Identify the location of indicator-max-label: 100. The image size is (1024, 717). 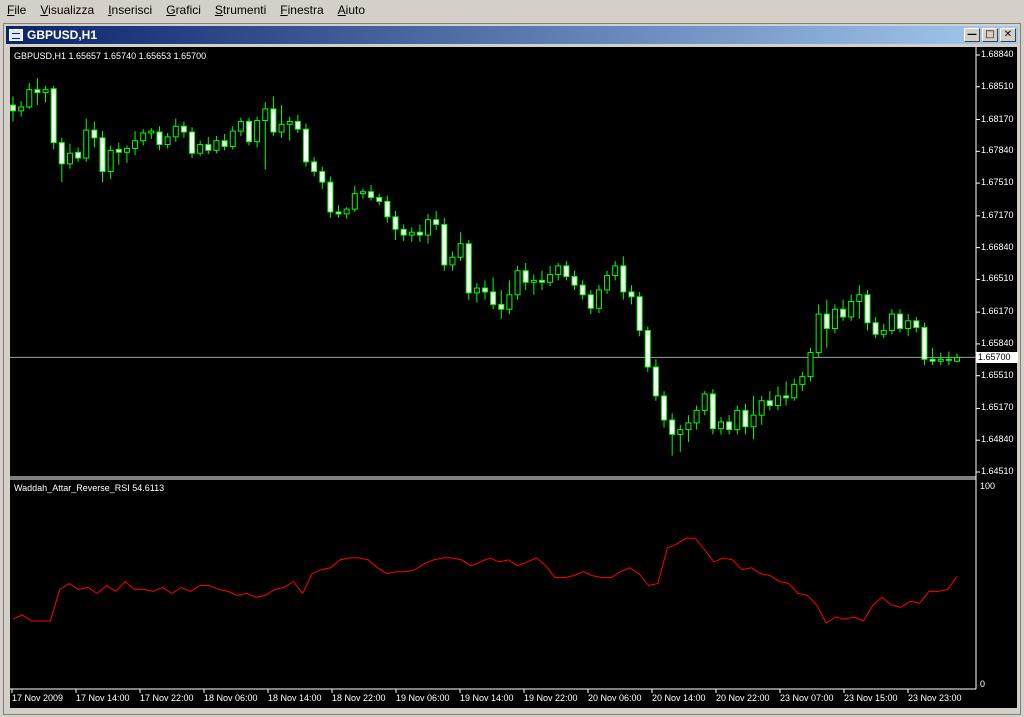
(988, 486).